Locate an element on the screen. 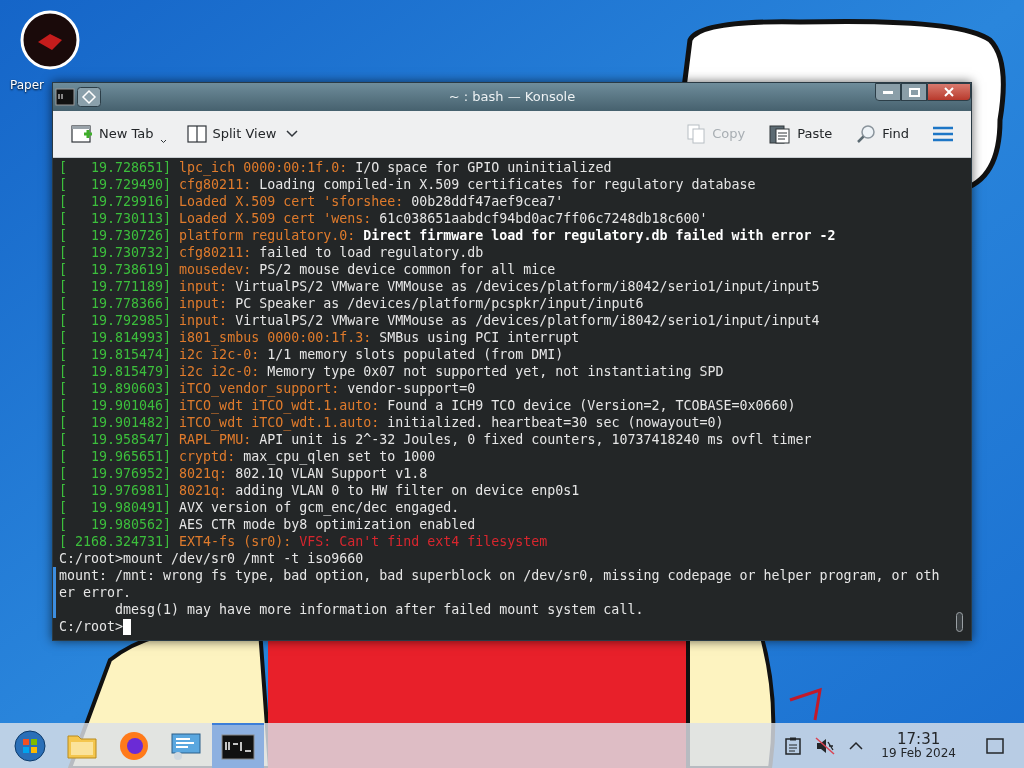  timestamp: [ 19.980491] is located at coordinates (115, 507).